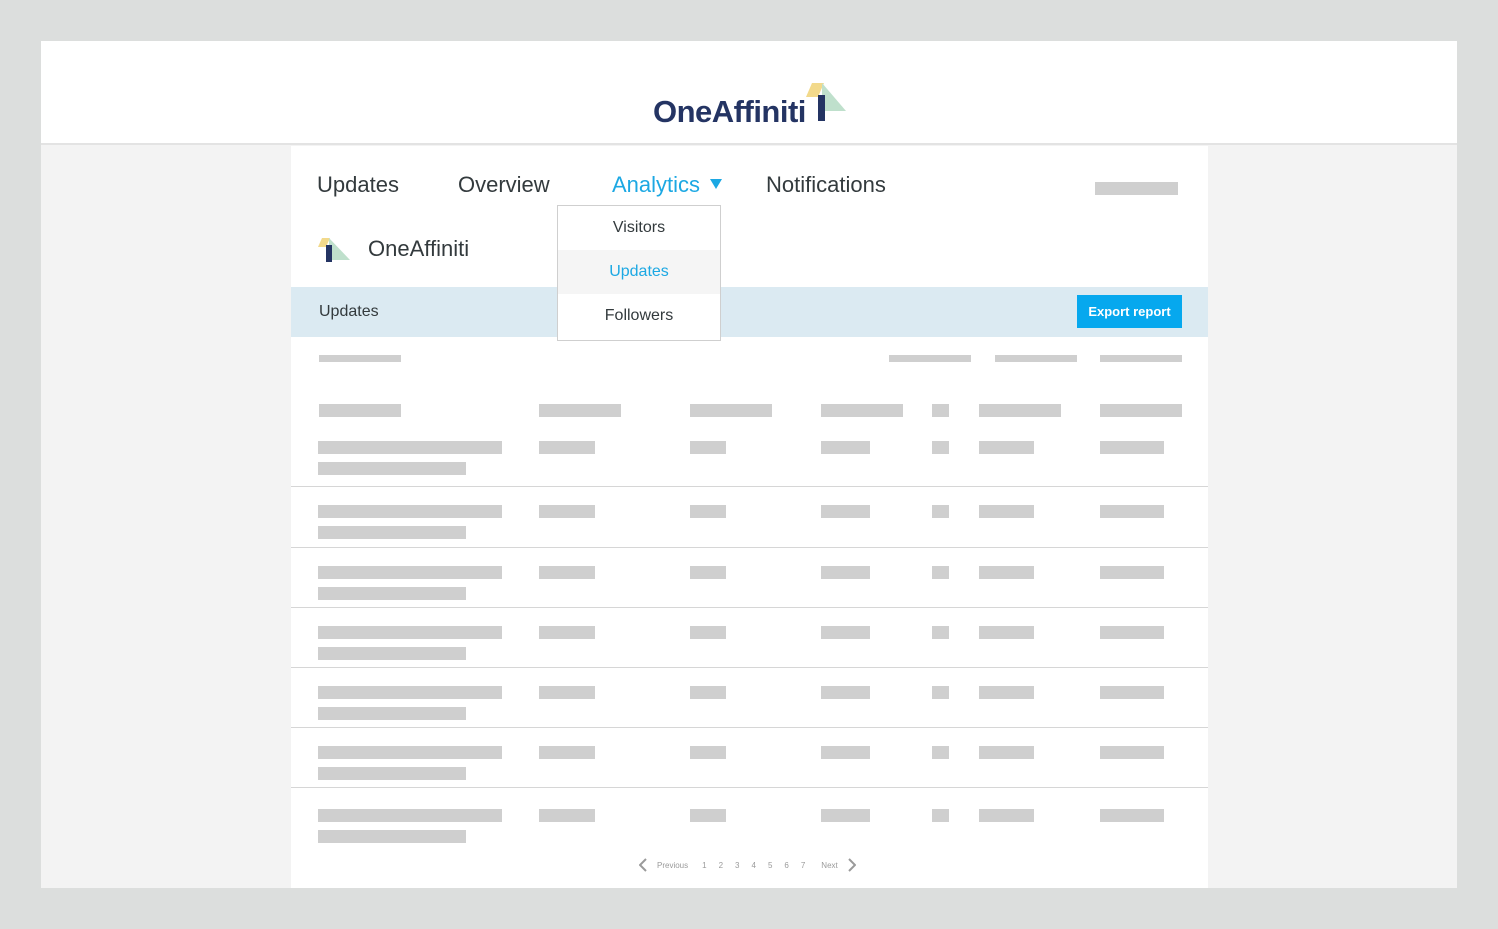  Describe the element at coordinates (358, 185) in the screenshot. I see `nav-updates: Updates` at that location.